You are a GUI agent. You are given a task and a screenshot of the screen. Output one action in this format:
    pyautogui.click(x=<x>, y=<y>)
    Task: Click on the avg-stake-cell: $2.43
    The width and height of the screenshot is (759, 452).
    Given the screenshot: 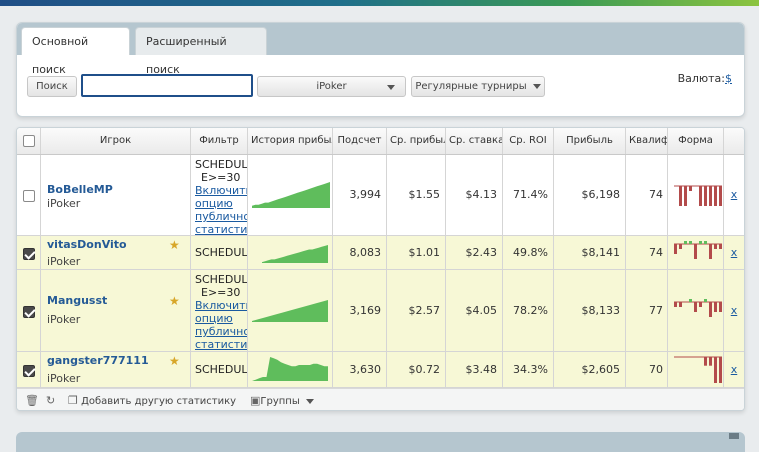 What is the action you would take?
    pyautogui.click(x=474, y=252)
    